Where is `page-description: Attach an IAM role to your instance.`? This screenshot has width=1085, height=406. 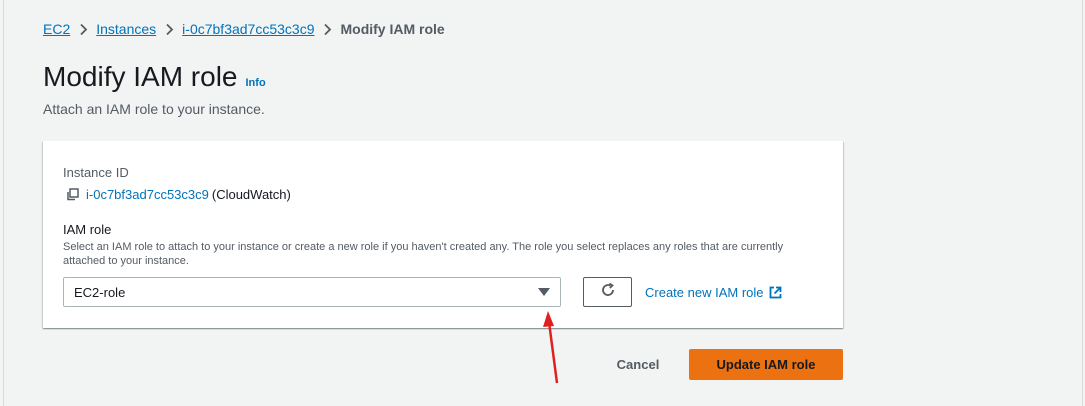 page-description: Attach an IAM role to your instance. is located at coordinates (154, 109).